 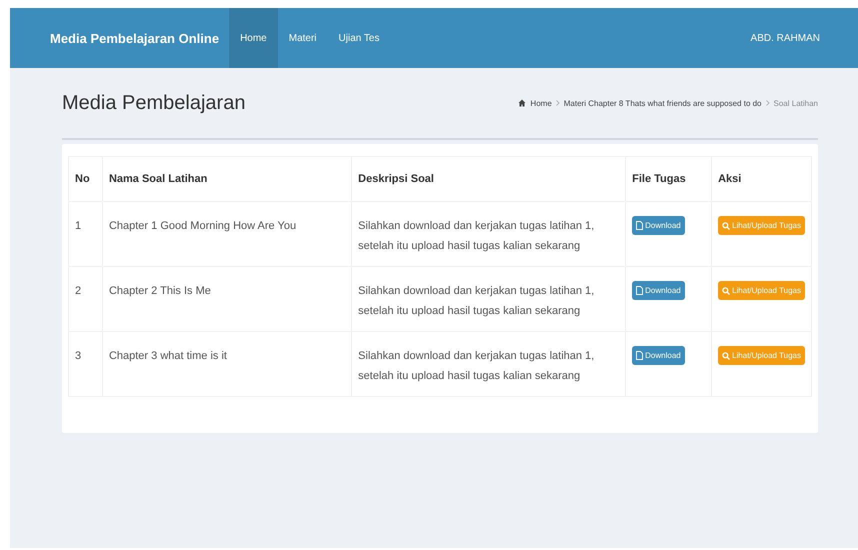 I want to click on nav-item: Ujian Tes, so click(x=359, y=38).